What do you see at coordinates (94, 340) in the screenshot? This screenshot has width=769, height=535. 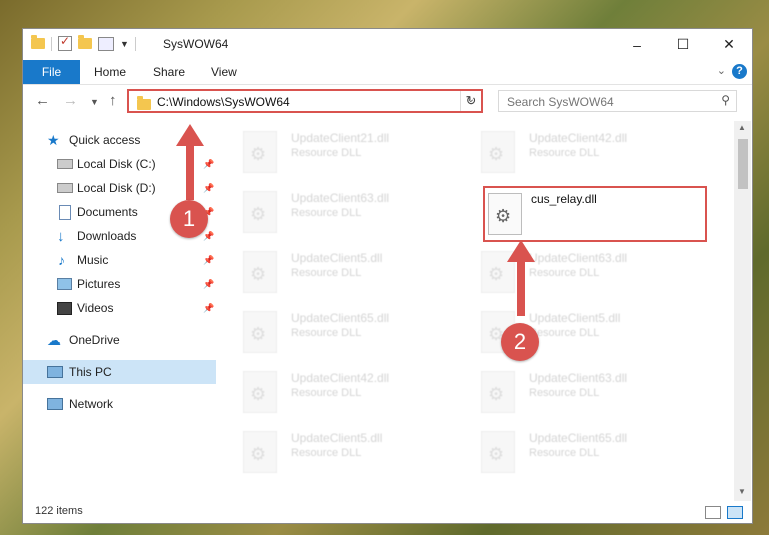 I see `sidebar-item-label: OneDrive` at bounding box center [94, 340].